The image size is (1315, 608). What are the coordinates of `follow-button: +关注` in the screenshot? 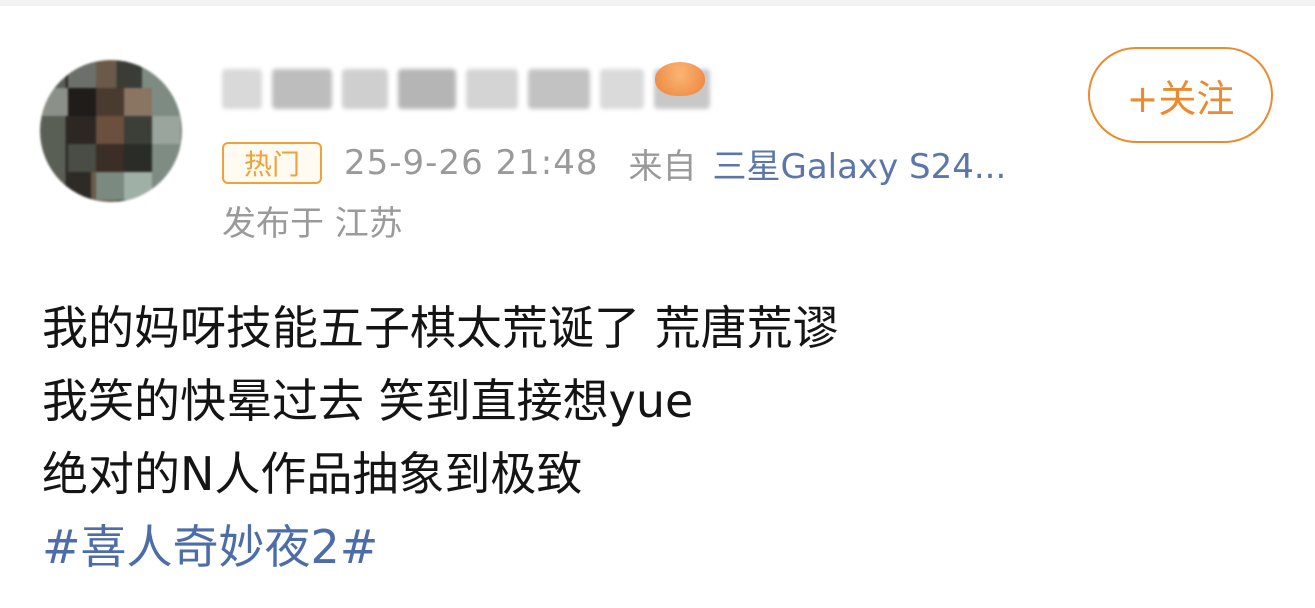 It's located at (1180, 95).